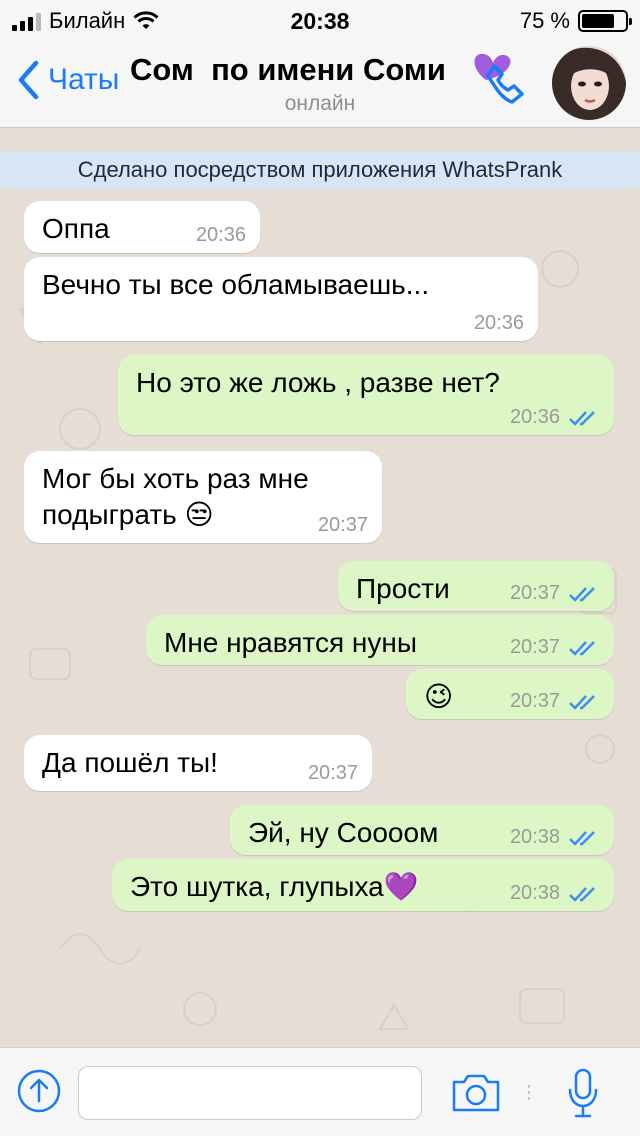 Image resolution: width=640 pixels, height=1136 pixels. I want to click on microphone-icon, so click(583, 1093).